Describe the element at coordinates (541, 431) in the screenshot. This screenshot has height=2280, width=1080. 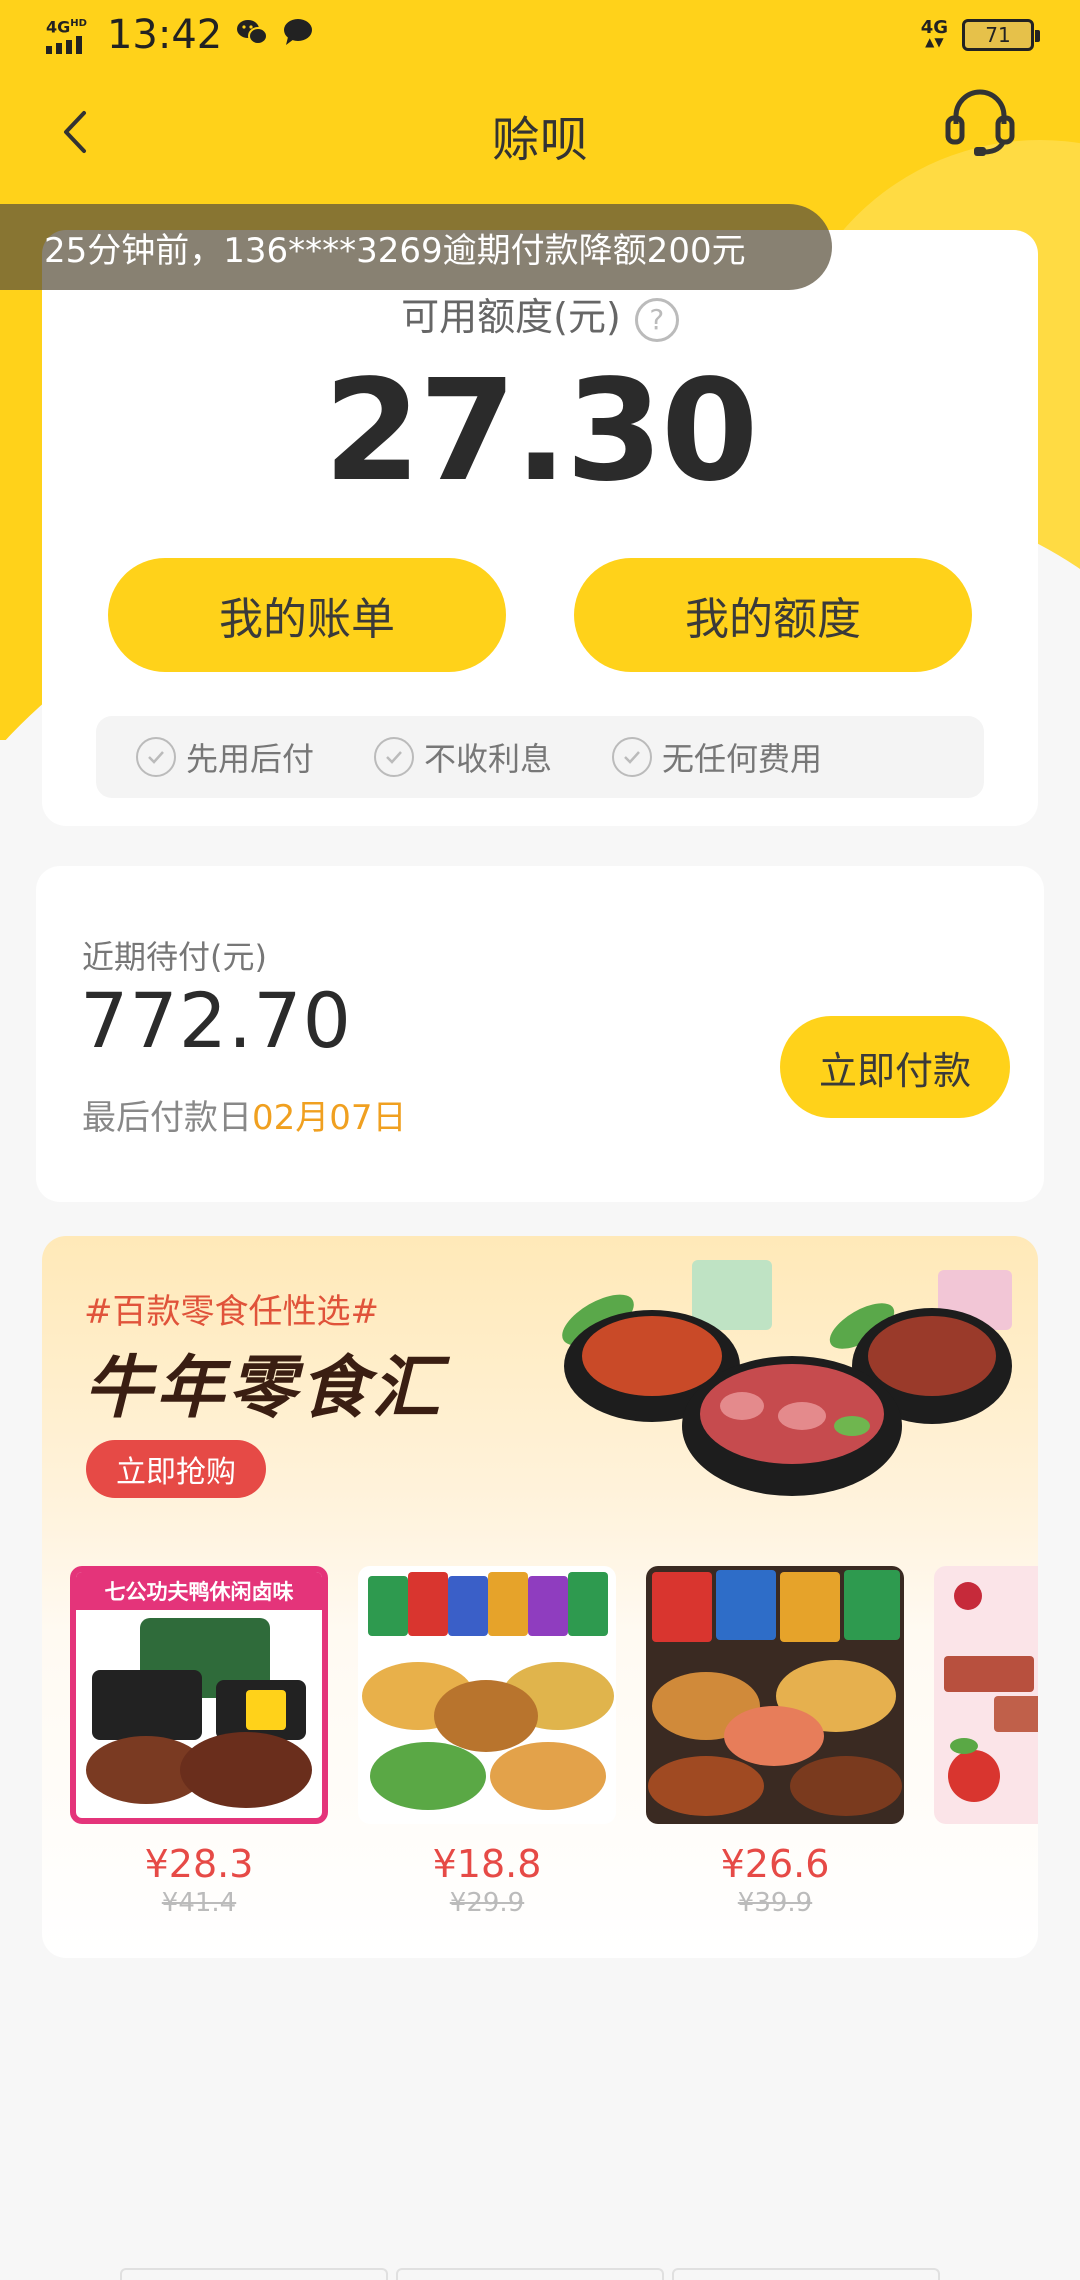
I see `available-credit-amount: 27.30` at that location.